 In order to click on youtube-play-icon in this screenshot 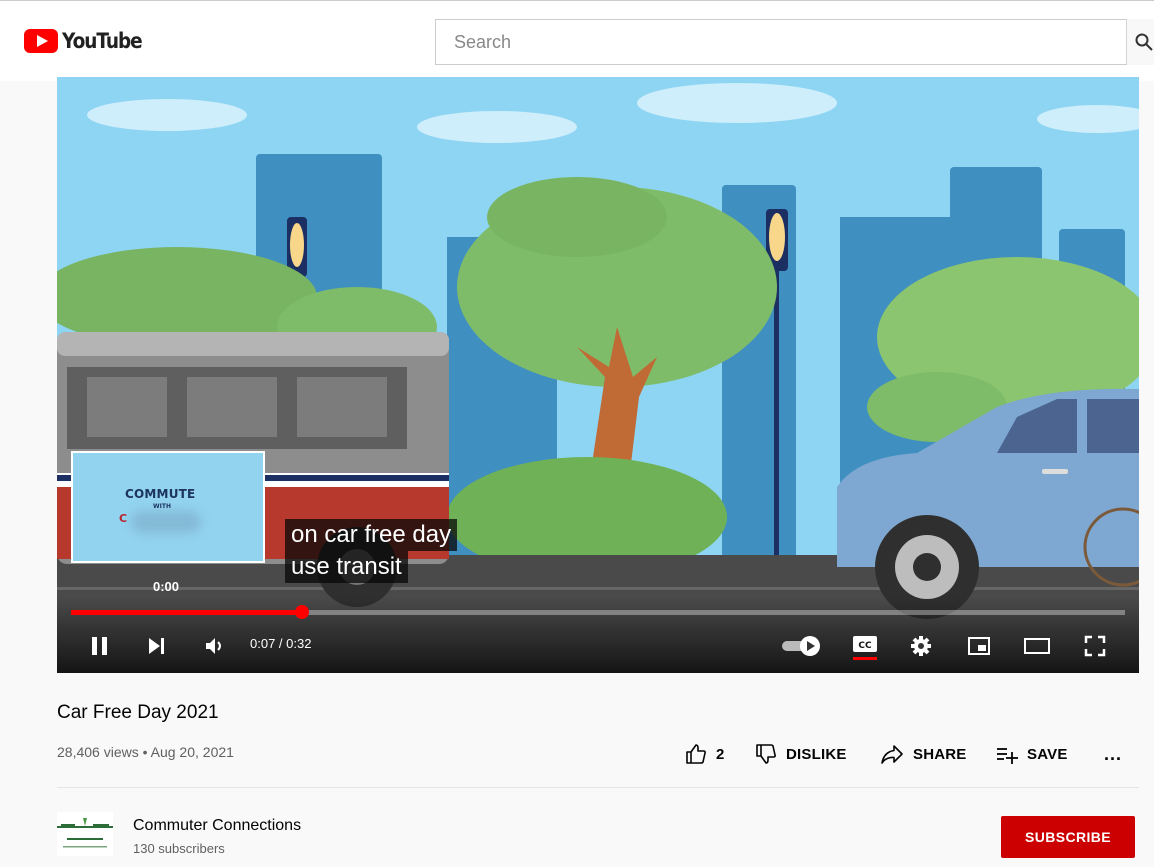, I will do `click(41, 41)`.